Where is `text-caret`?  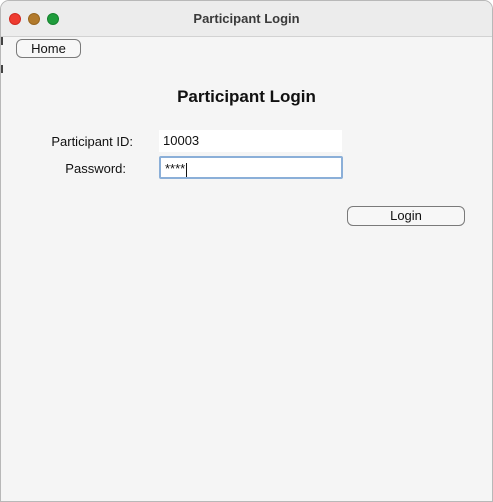 text-caret is located at coordinates (187, 169).